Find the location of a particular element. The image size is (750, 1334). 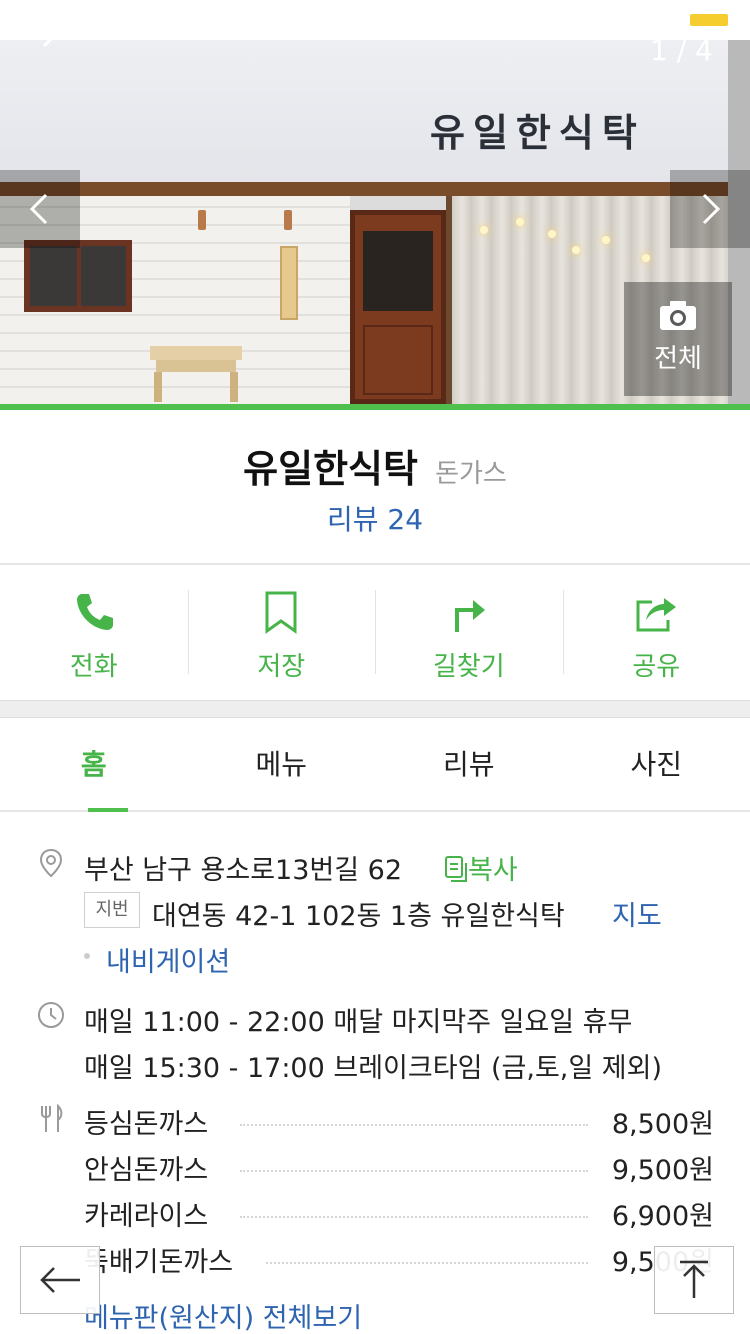

fork-knife-icon is located at coordinates (52, 1118).